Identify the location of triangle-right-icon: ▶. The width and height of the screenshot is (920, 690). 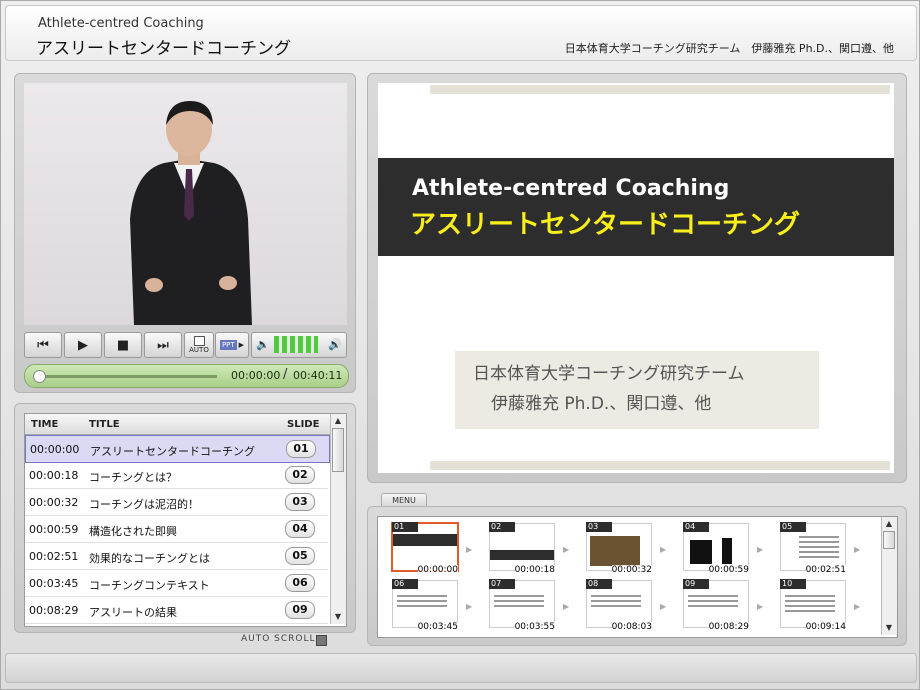
(241, 345).